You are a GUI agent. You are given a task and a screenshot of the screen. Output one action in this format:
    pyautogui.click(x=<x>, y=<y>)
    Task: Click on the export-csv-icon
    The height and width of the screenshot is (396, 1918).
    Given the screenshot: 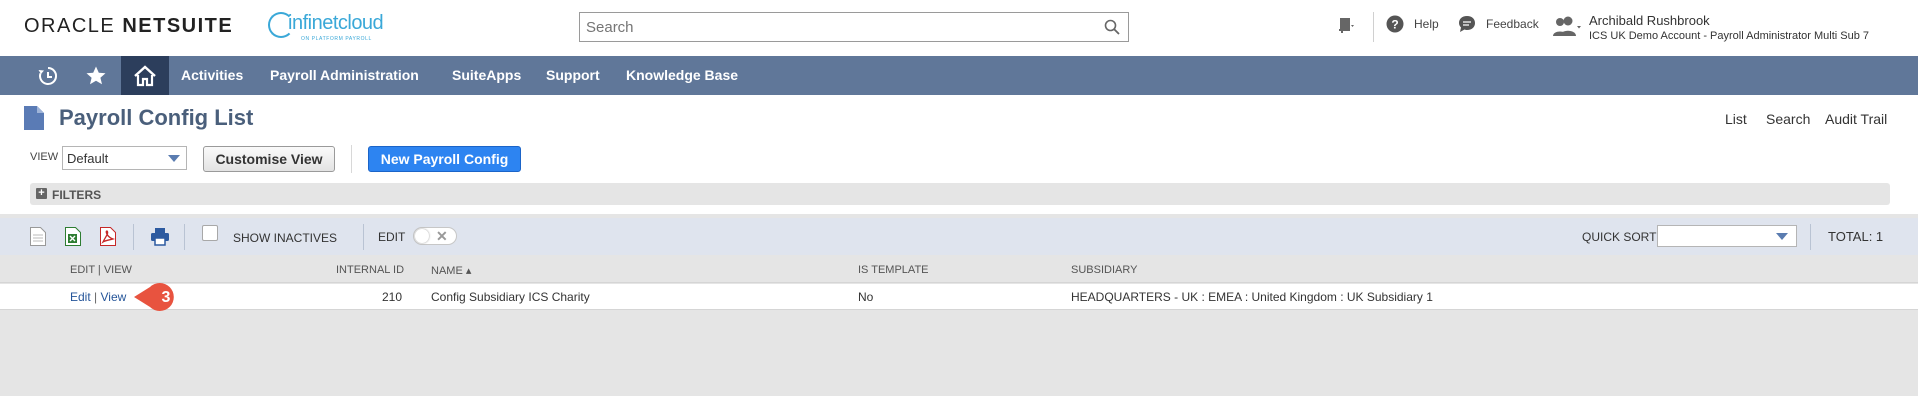 What is the action you would take?
    pyautogui.click(x=38, y=236)
    